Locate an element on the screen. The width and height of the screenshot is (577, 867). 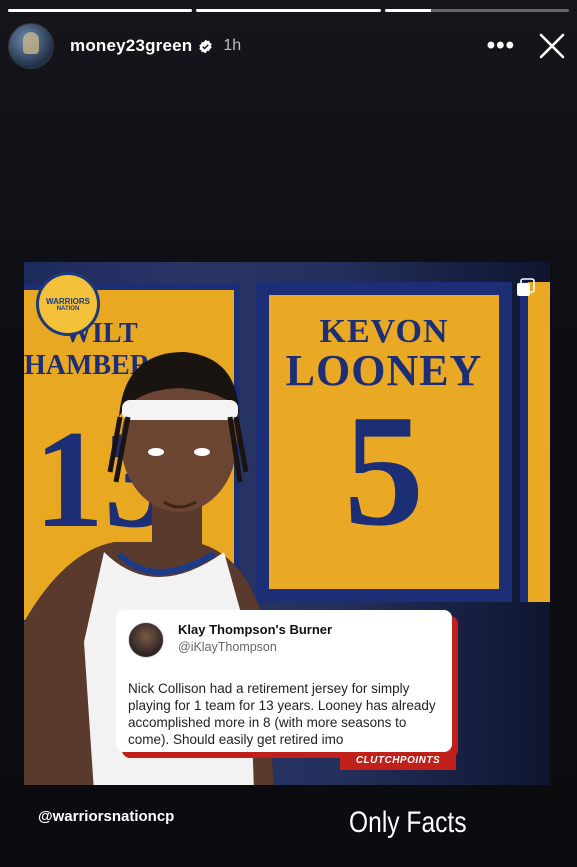
avatar is located at coordinates (31, 46).